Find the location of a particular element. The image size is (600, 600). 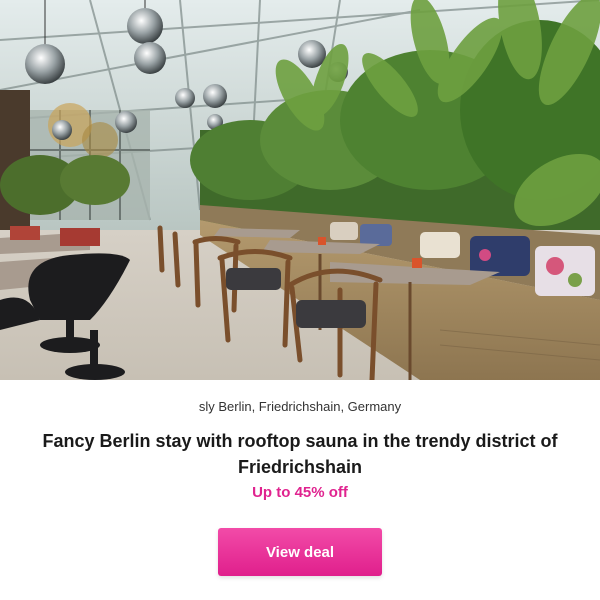

deal-location: sly Berlin, Friedrichshain, Germany is located at coordinates (300, 406).